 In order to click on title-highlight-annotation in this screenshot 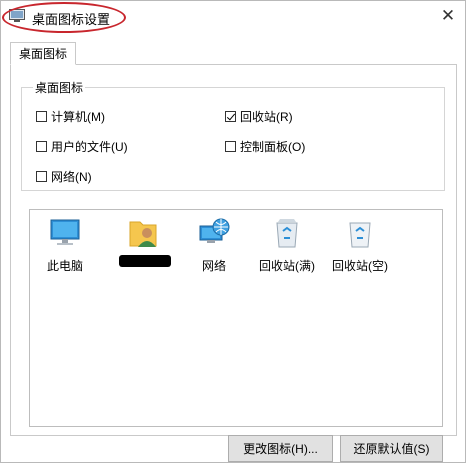, I will do `click(64, 17)`.